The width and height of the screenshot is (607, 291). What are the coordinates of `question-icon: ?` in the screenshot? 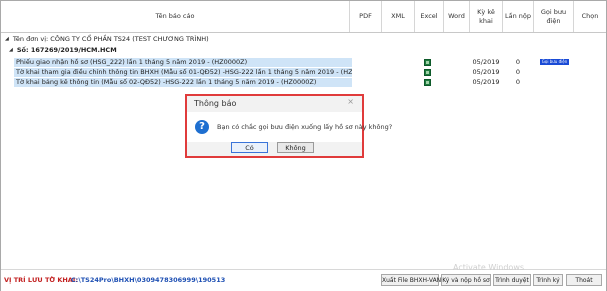 It's located at (202, 127).